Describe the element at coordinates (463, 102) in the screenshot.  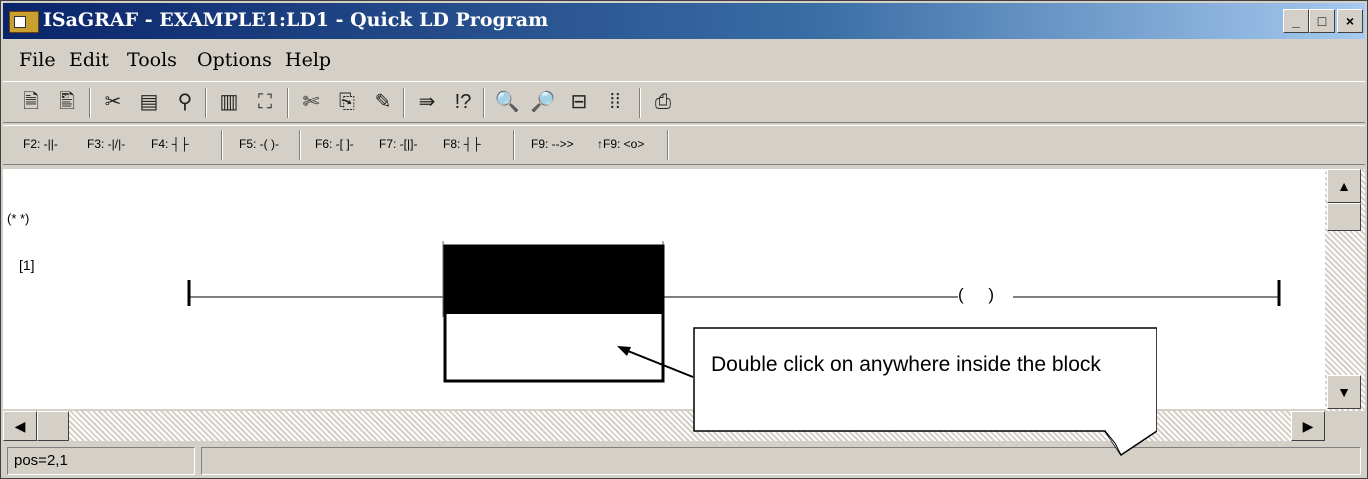
I see `toggle-icon: !?` at that location.